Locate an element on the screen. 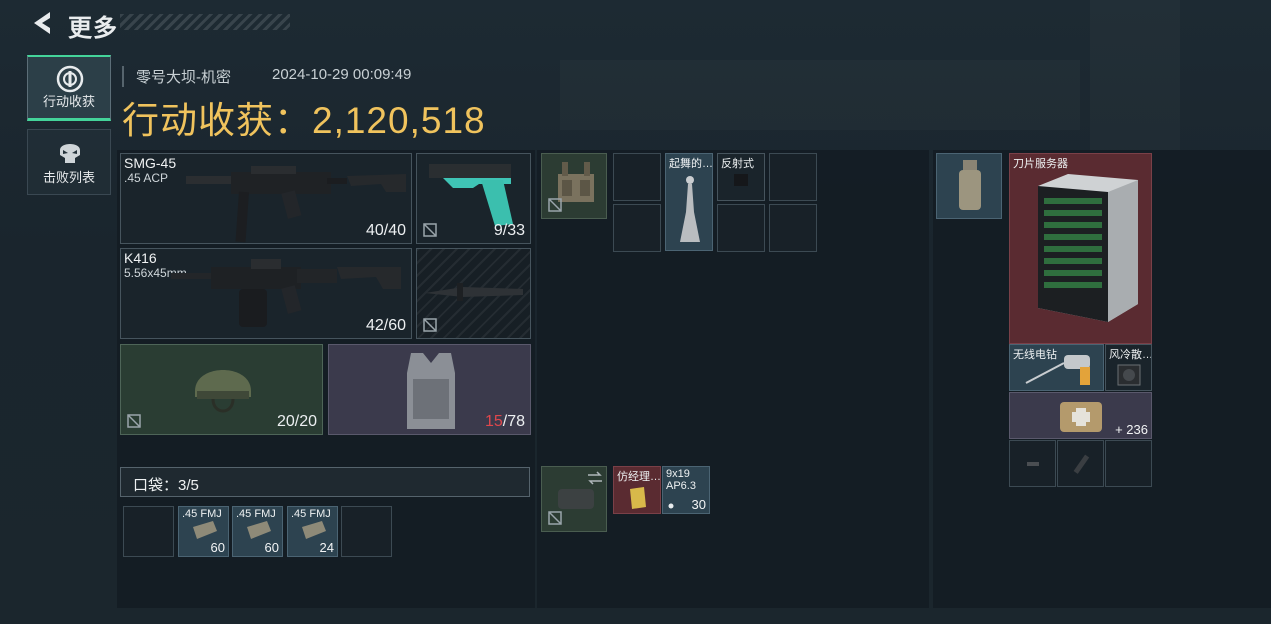 This screenshot has height=624, width=1271. body-armor-icon is located at coordinates (431, 391).